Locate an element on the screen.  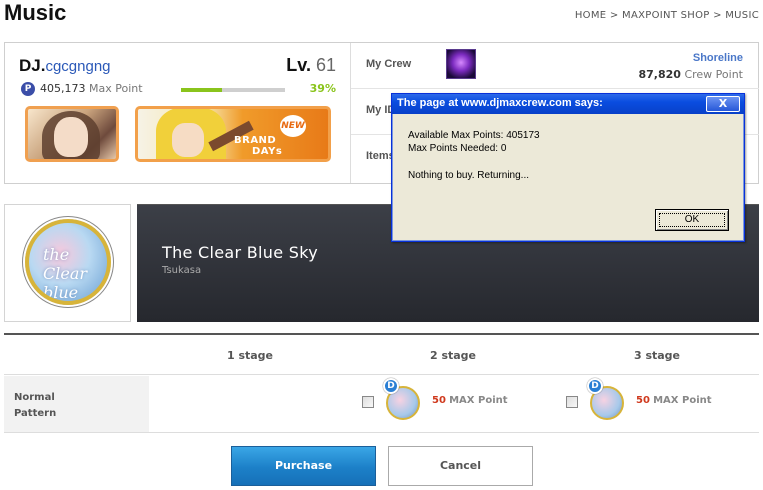
card-new-badge: NEW is located at coordinates (293, 126).